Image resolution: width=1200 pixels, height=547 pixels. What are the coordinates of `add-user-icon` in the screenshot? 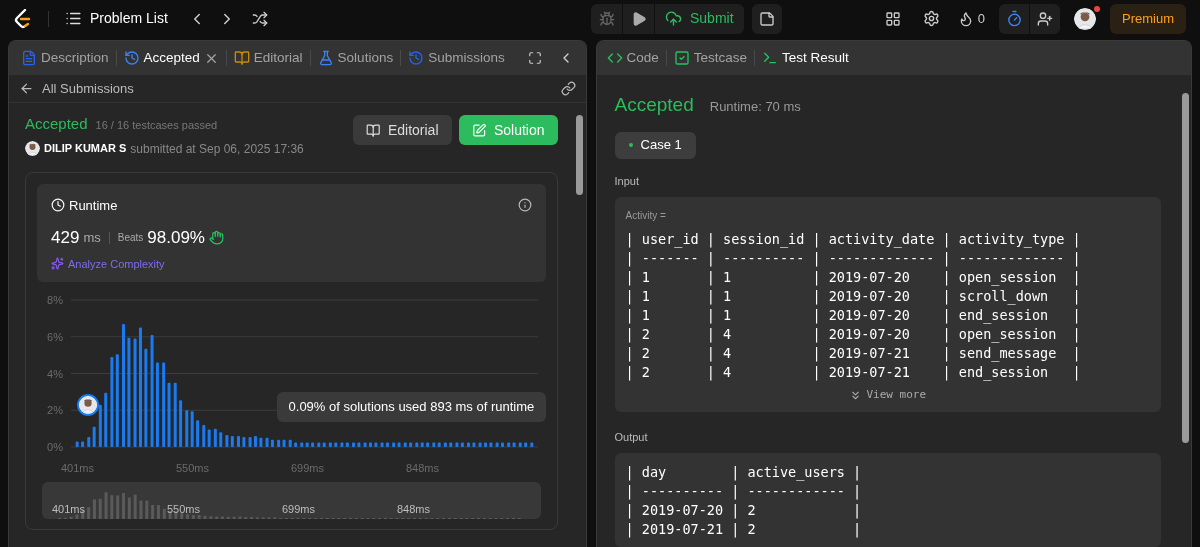 It's located at (1045, 18).